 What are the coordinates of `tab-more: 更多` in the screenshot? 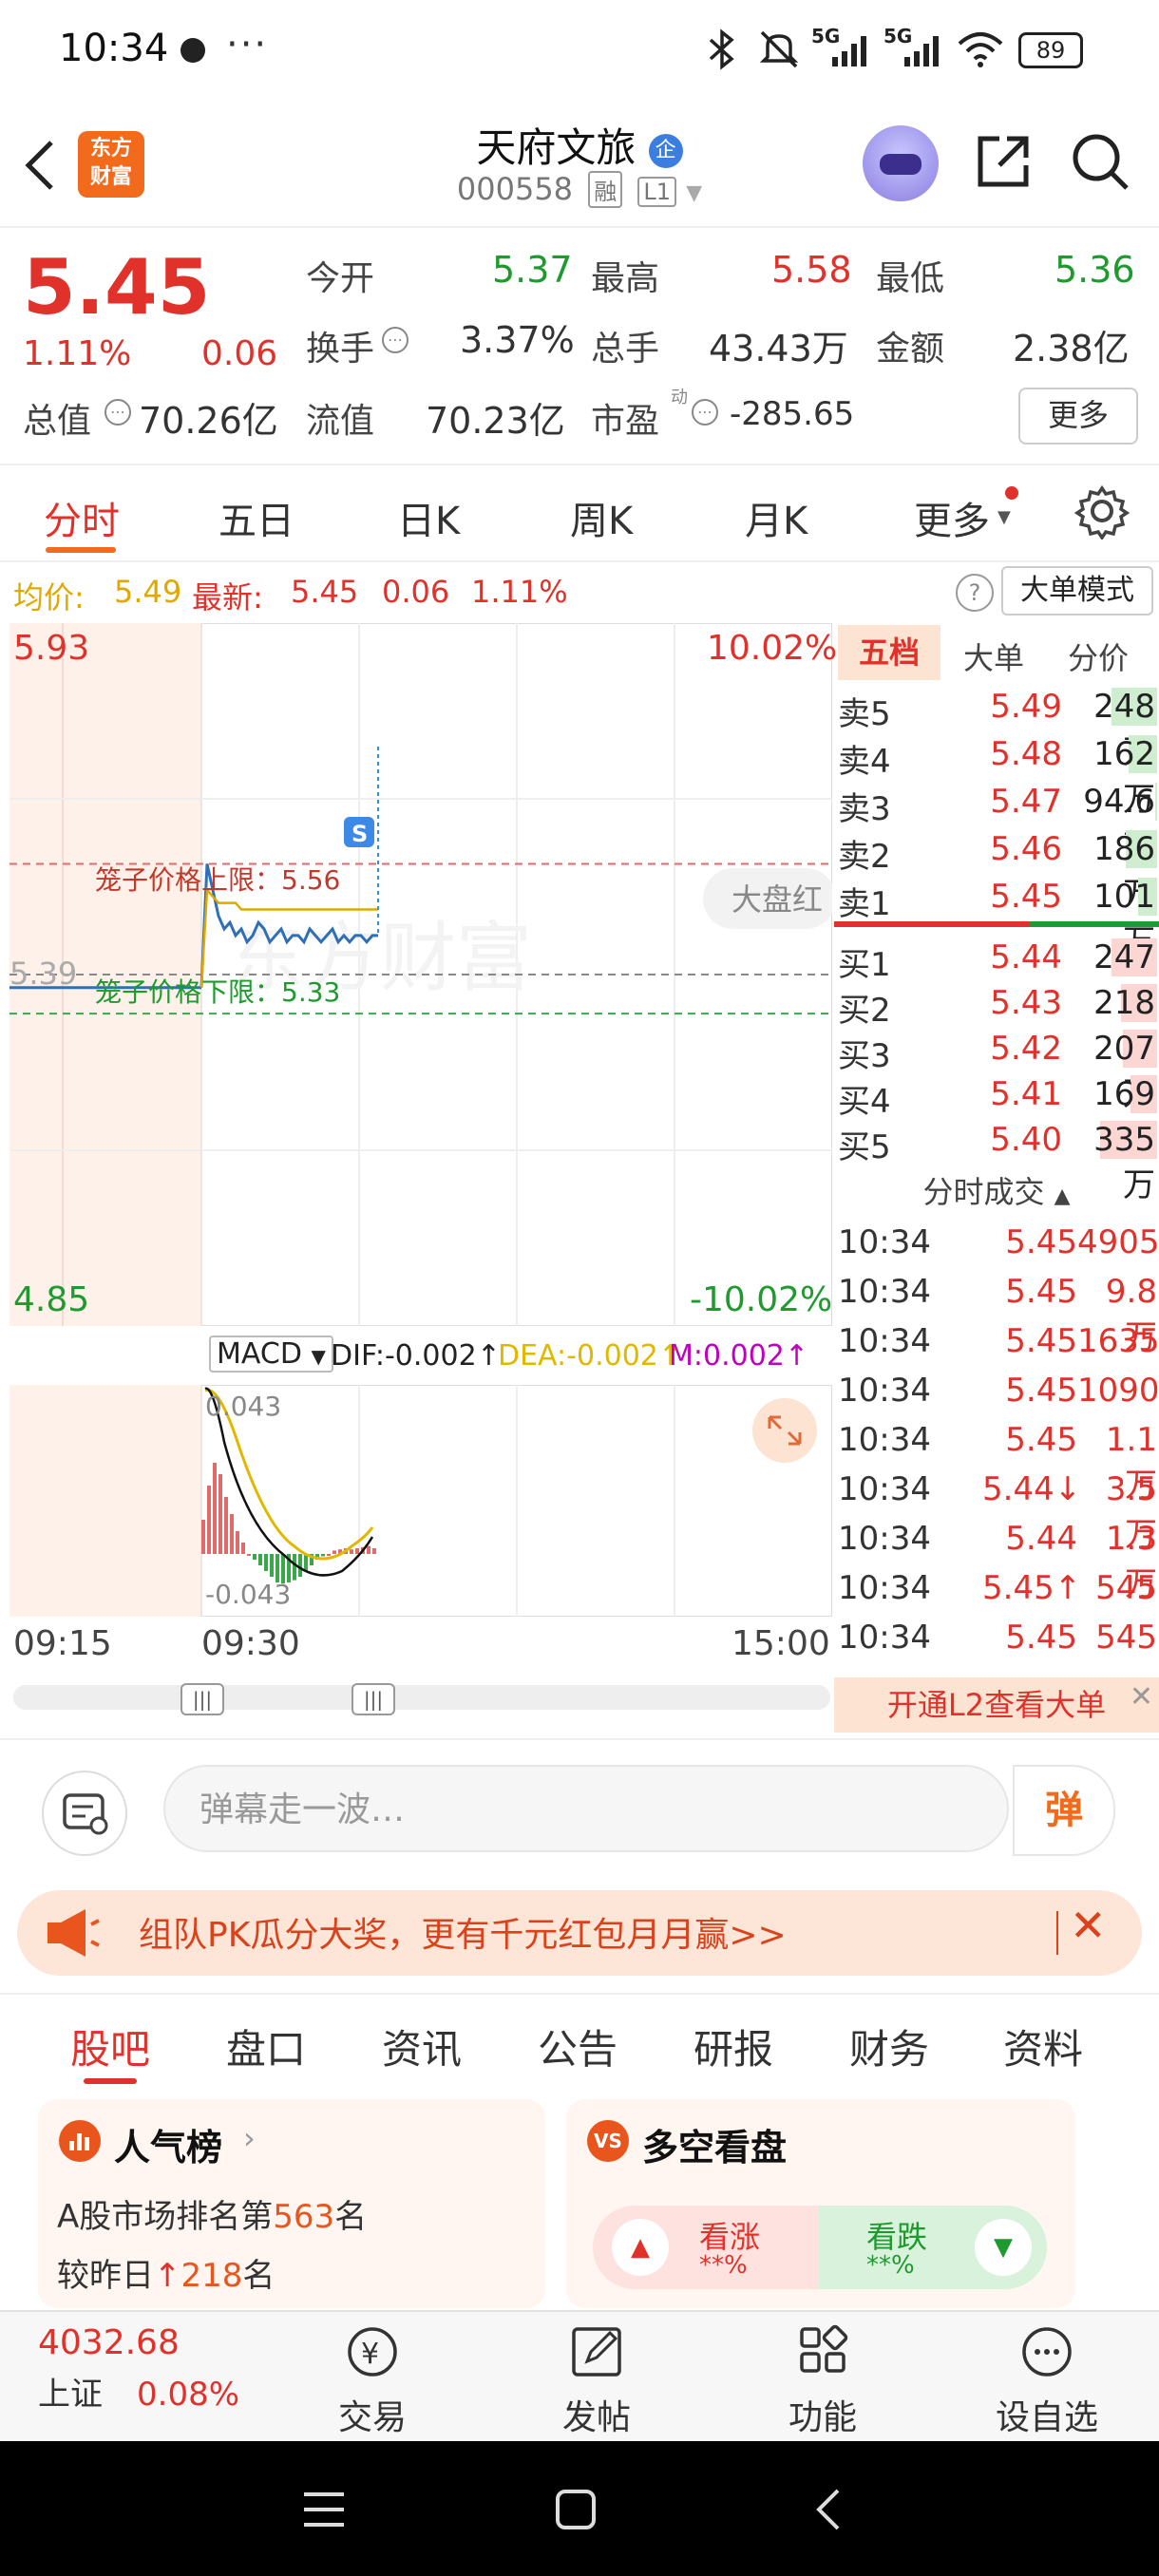 It's located at (952, 517).